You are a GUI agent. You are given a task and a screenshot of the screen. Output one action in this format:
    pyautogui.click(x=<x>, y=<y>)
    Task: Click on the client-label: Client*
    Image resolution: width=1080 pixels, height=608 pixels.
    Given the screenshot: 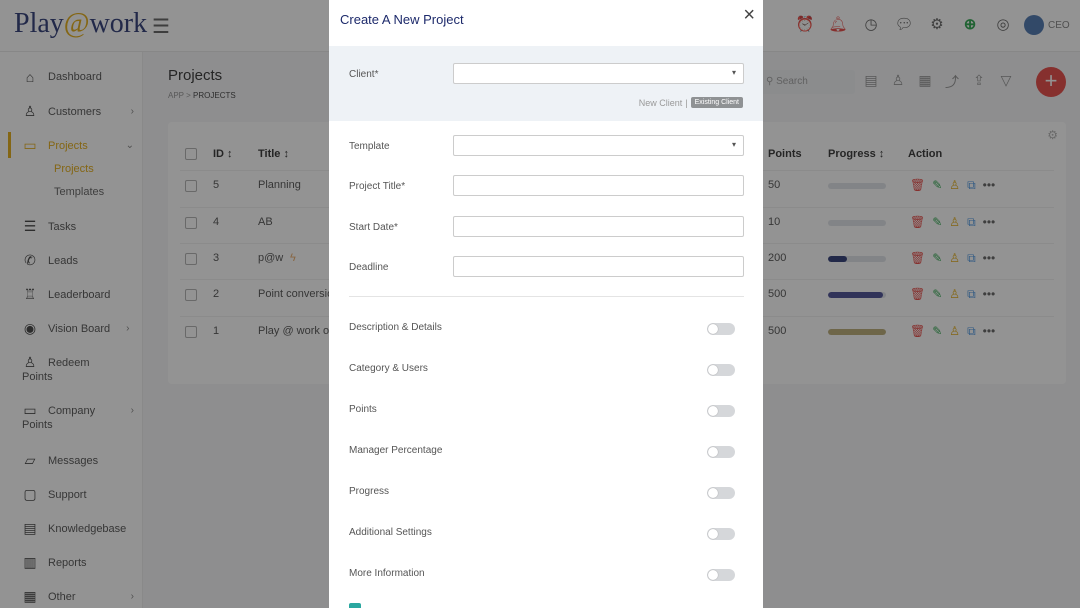 What is the action you would take?
    pyautogui.click(x=364, y=74)
    